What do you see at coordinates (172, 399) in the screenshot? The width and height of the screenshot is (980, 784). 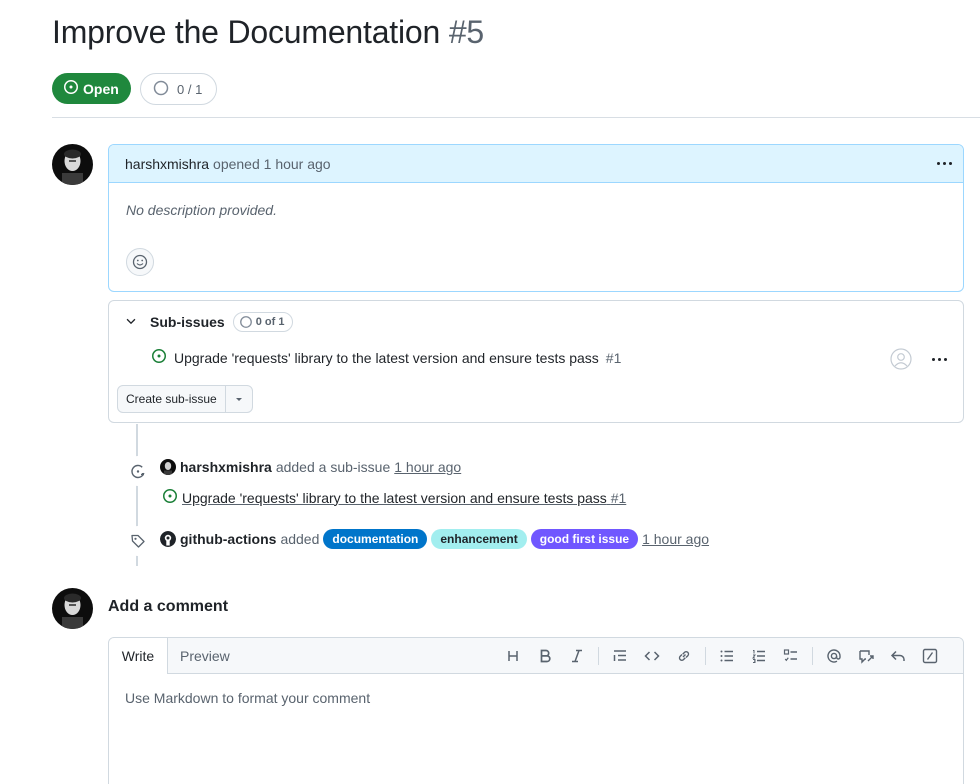 I see `create-subissue-label: Create sub-issue` at bounding box center [172, 399].